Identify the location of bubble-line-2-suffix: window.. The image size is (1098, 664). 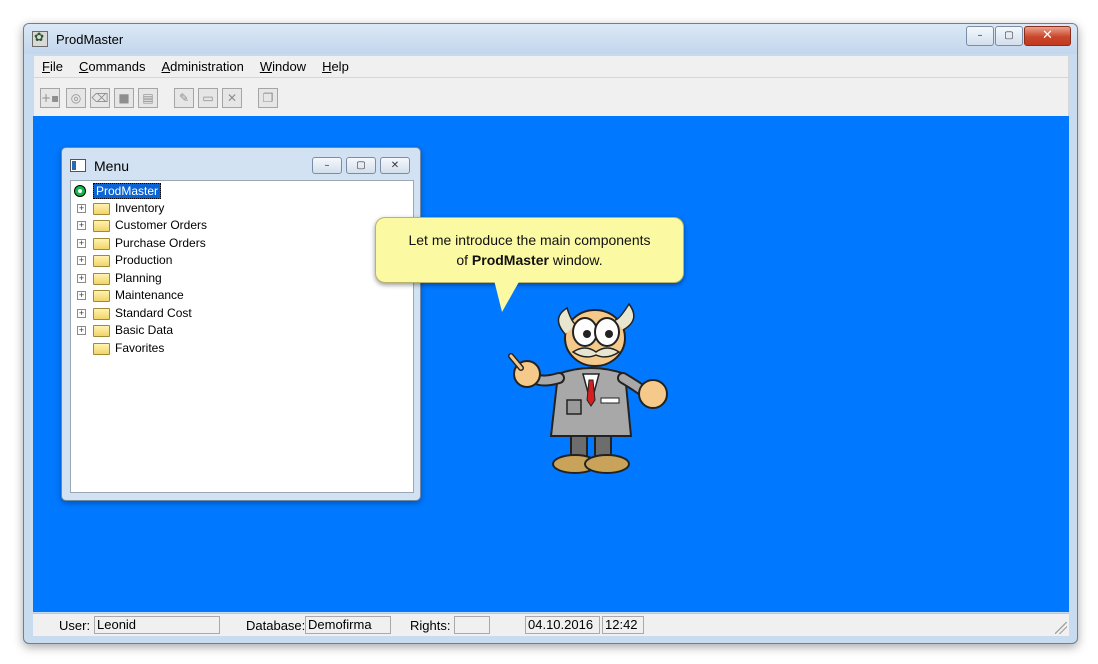
(575, 260).